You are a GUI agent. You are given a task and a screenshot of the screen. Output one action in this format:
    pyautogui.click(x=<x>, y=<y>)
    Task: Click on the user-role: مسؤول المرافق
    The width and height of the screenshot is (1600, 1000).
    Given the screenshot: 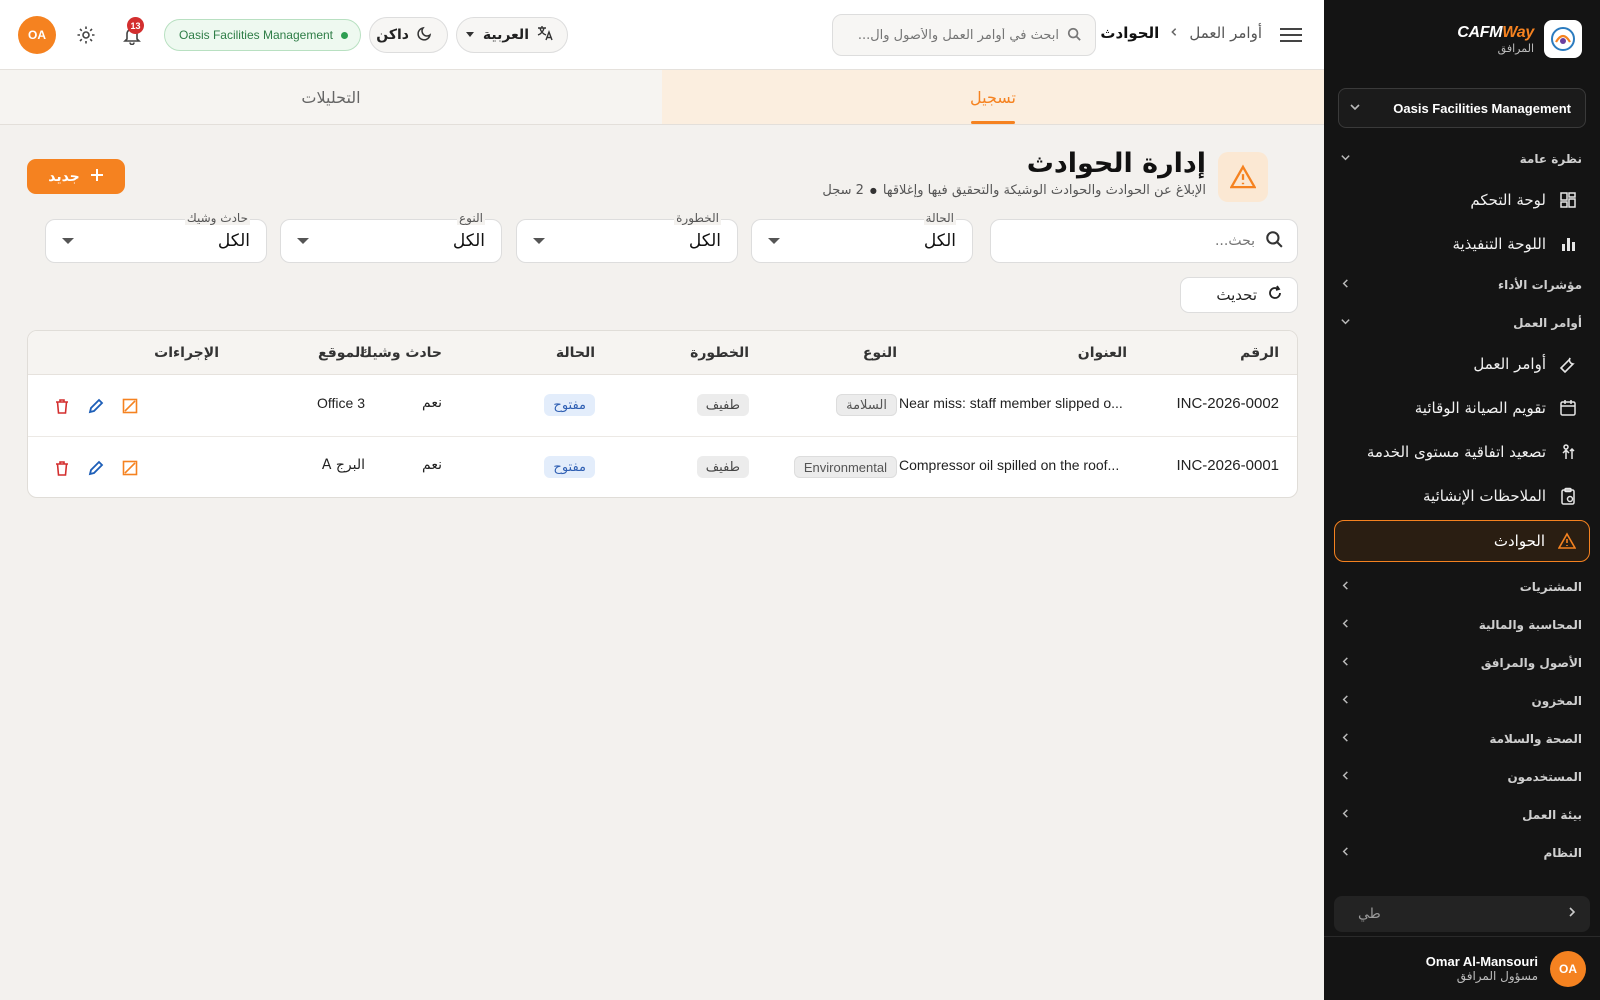 What is the action you would take?
    pyautogui.click(x=1497, y=976)
    